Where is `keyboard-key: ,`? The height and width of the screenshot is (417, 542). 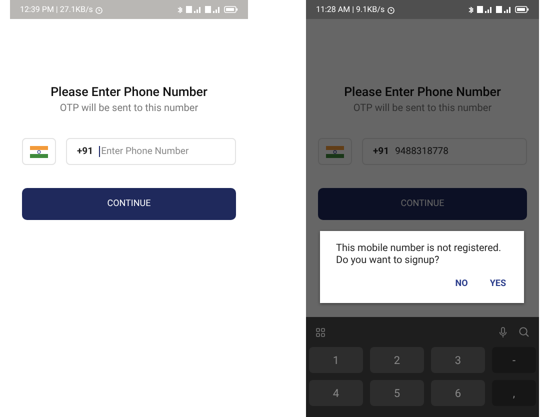 keyboard-key: , is located at coordinates (514, 393).